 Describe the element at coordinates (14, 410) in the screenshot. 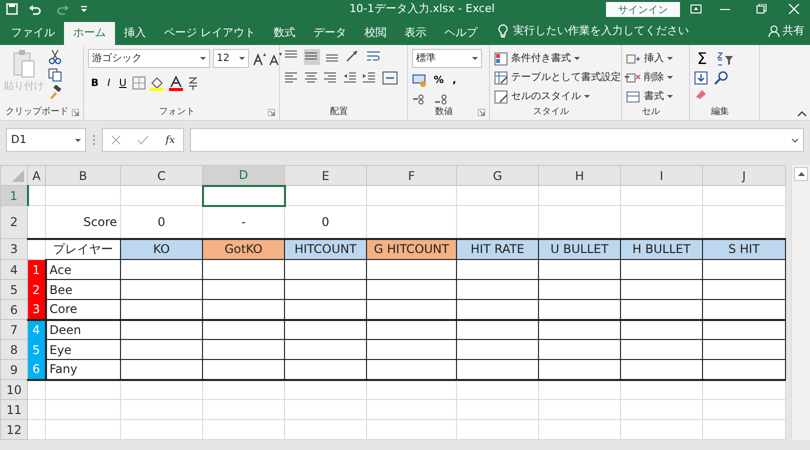

I see `row-header: 11` at that location.